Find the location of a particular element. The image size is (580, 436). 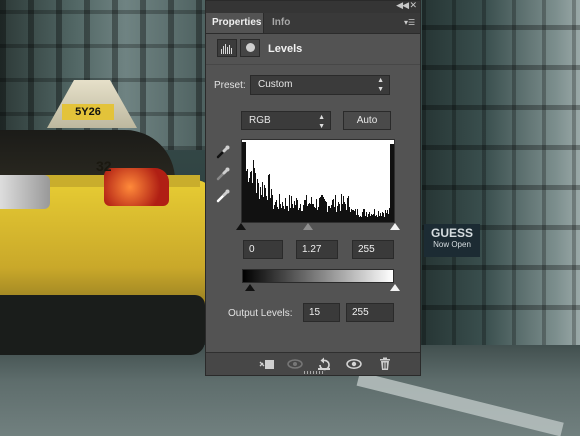

panel-tabs: Properties Info ▾☰ is located at coordinates (313, 23).